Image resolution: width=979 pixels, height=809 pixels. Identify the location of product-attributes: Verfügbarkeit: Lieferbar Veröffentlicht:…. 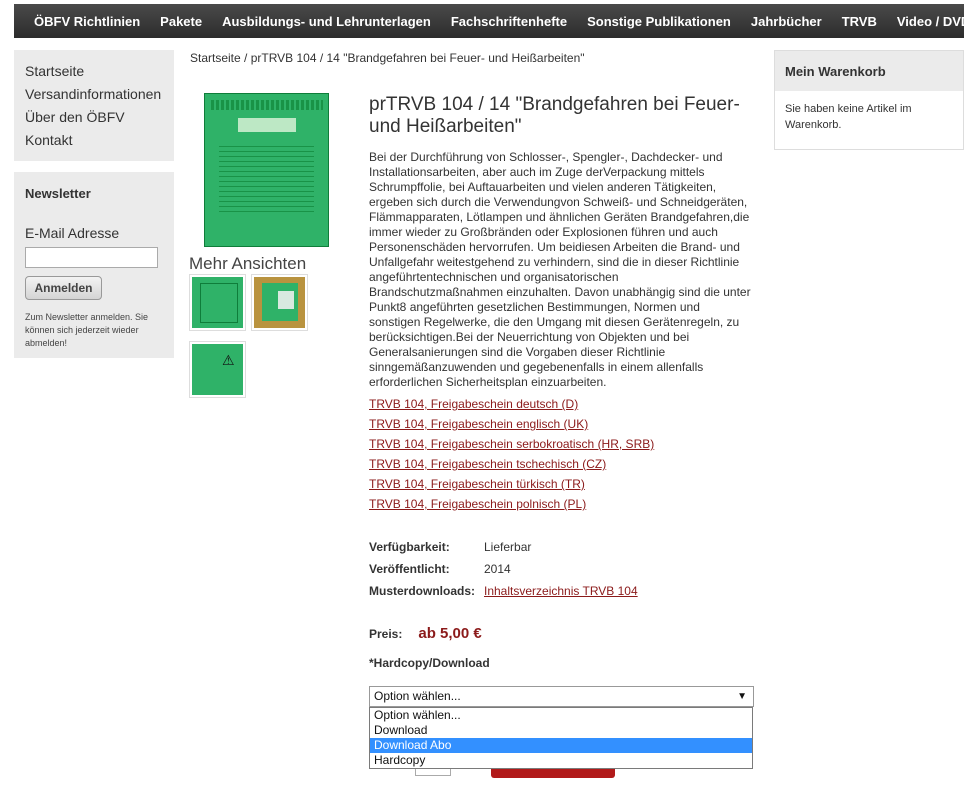
(503, 569).